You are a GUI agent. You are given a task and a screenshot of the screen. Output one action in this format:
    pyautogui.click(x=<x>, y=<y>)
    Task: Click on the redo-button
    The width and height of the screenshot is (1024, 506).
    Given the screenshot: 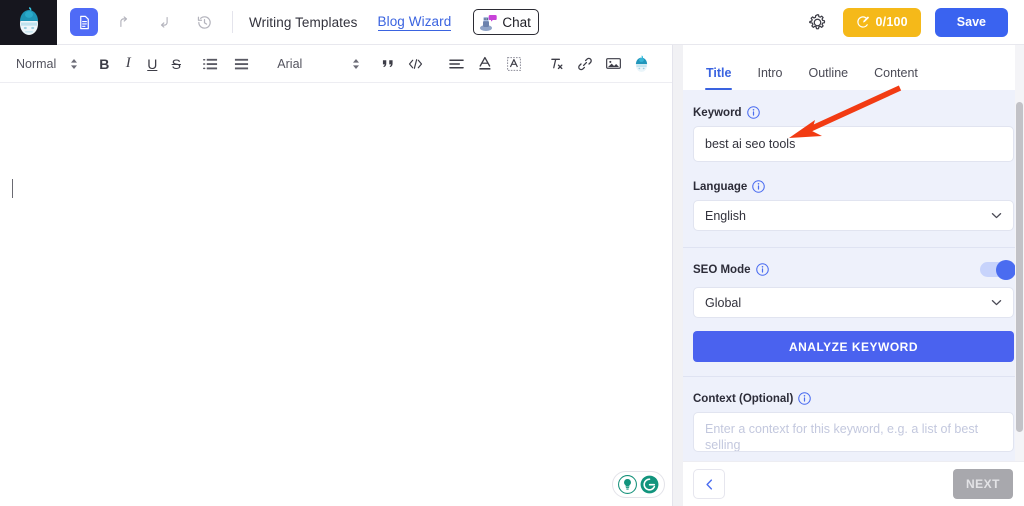 What is the action you would take?
    pyautogui.click(x=164, y=22)
    